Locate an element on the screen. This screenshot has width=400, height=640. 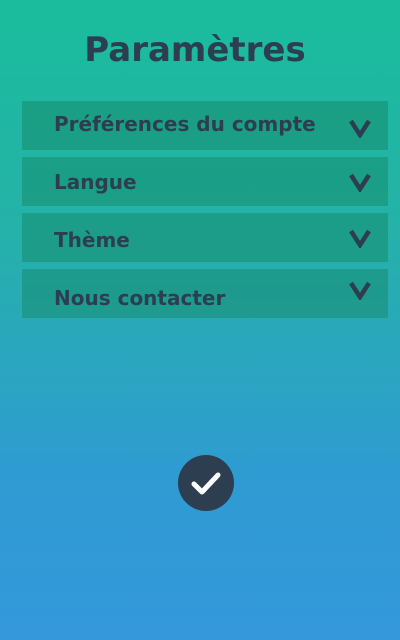
menu-item-account-preferences: Préférences du compte is located at coordinates (205, 125).